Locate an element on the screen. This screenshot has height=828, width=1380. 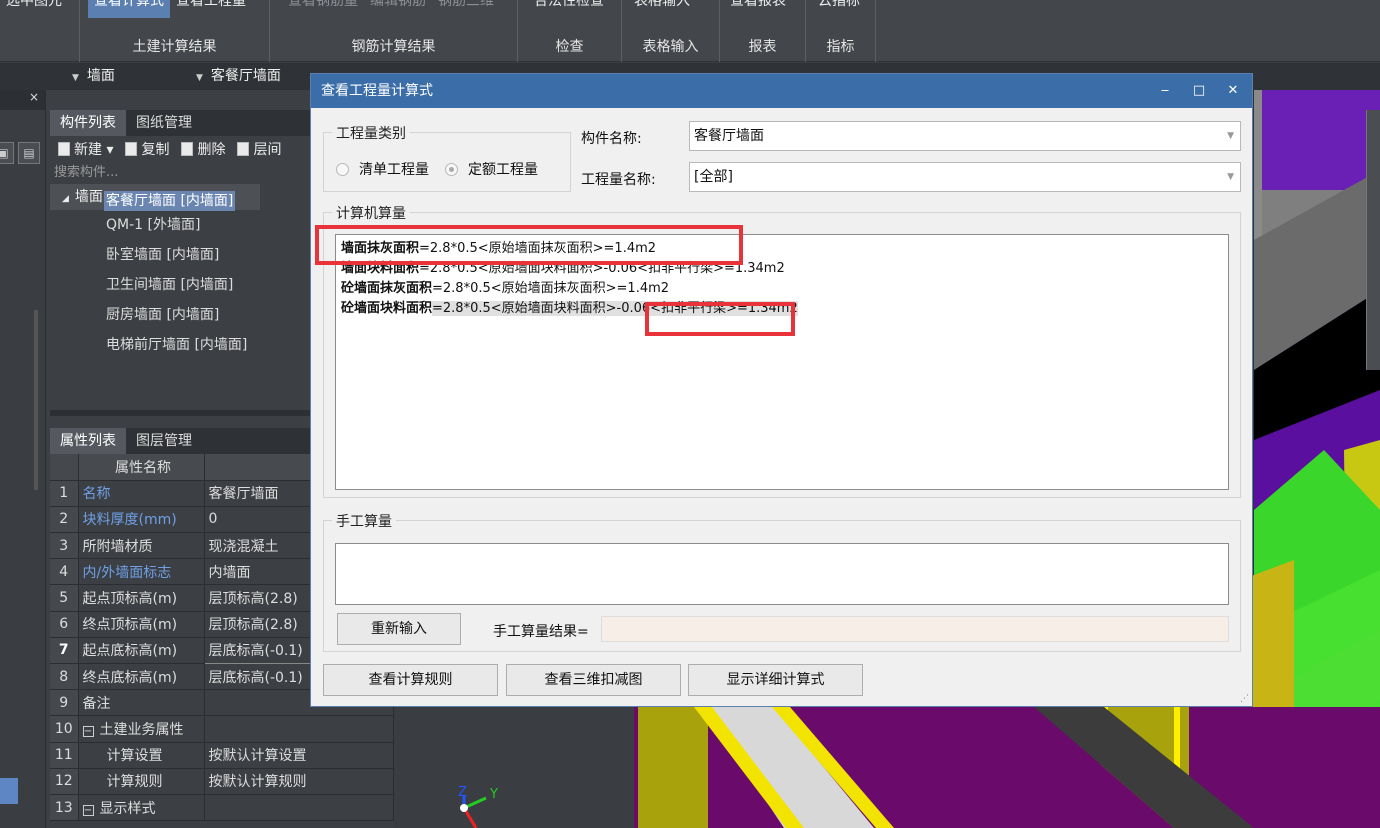
show-detailed-formula-button: 显示详细计算式 is located at coordinates (775, 680).